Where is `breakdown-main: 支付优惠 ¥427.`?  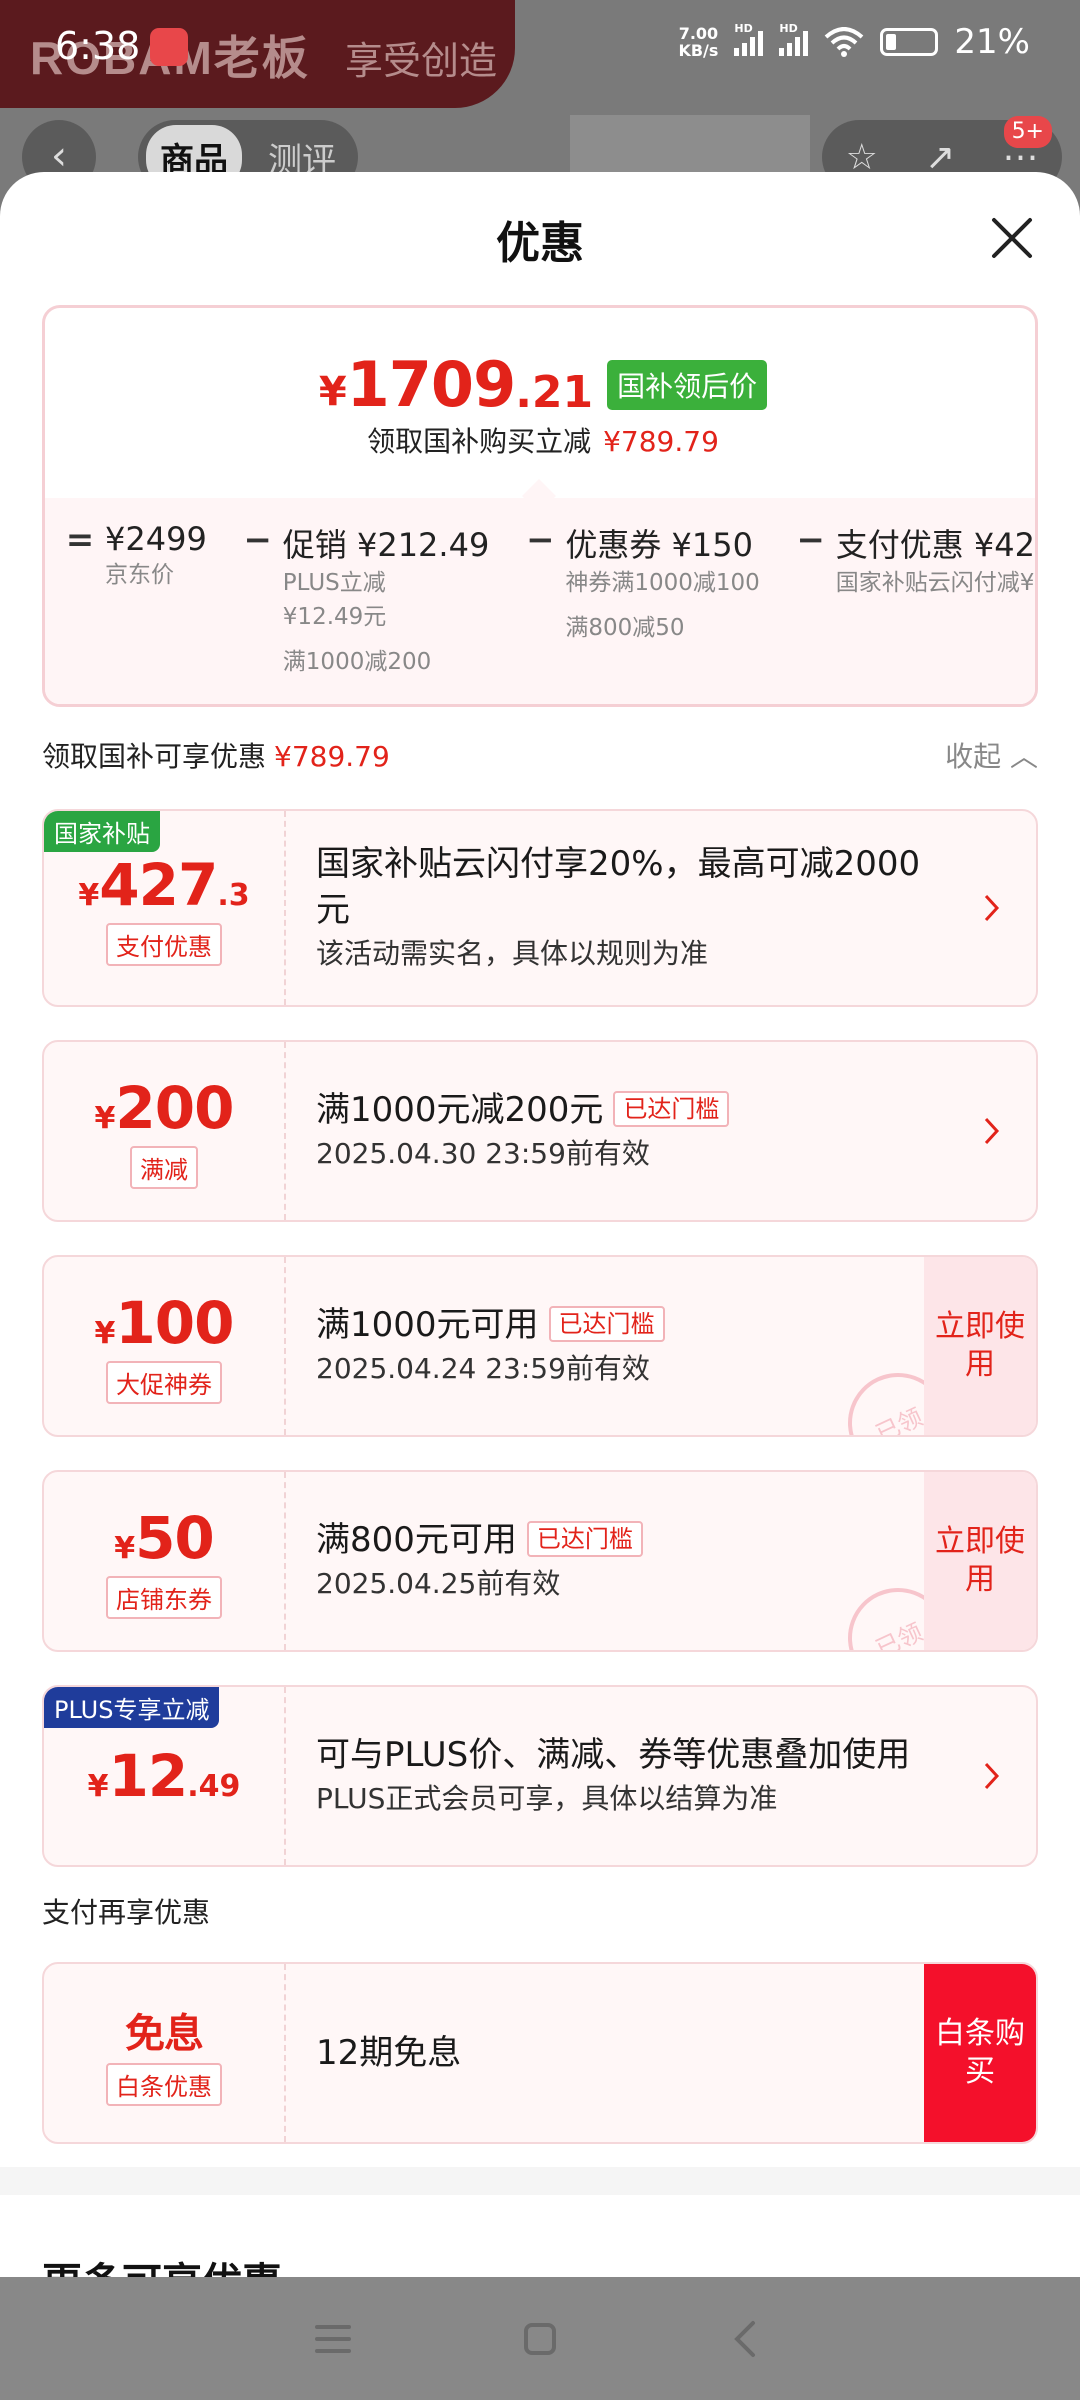
breakdown-main: 支付优惠 ¥427. is located at coordinates (935, 545).